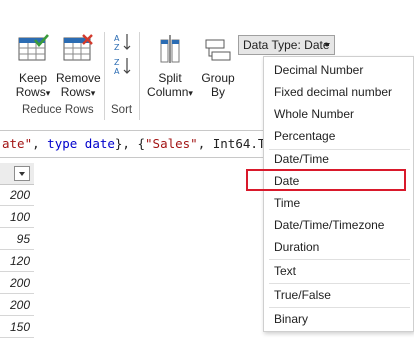  What do you see at coordinates (122, 110) in the screenshot?
I see `sort-group-label: Sort` at bounding box center [122, 110].